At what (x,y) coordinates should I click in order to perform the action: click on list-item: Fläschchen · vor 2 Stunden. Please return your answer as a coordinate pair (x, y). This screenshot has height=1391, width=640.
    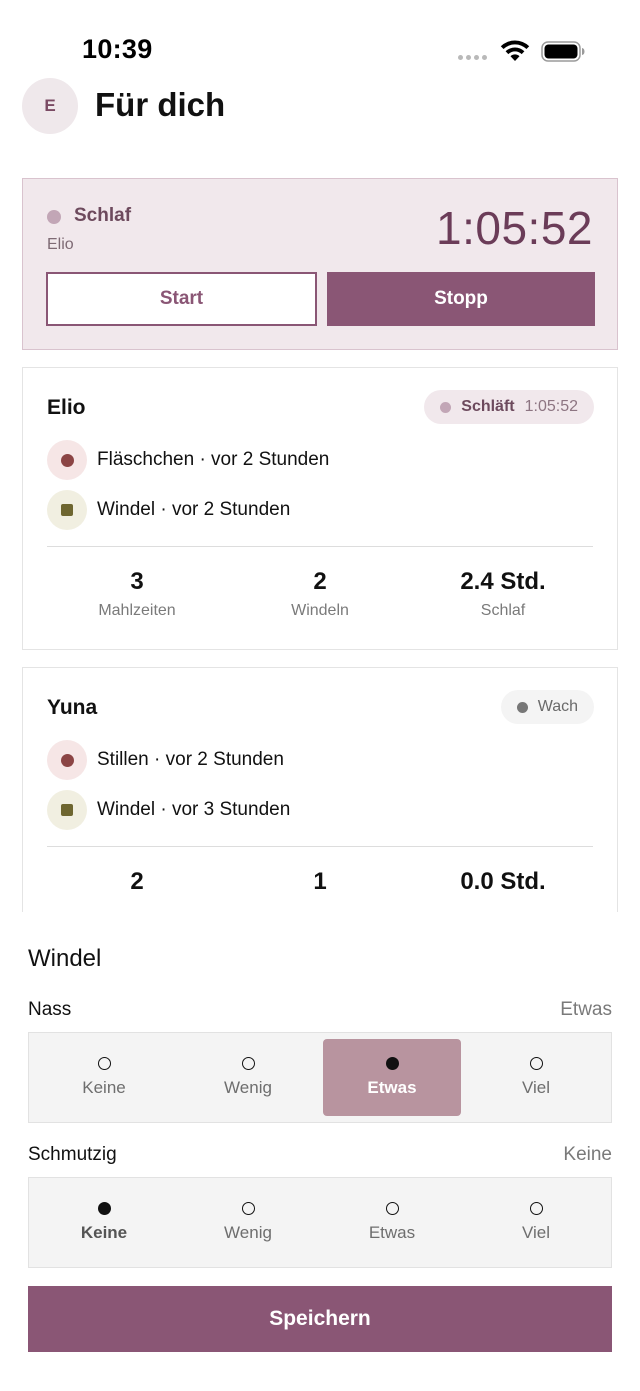
    Looking at the image, I should click on (188, 460).